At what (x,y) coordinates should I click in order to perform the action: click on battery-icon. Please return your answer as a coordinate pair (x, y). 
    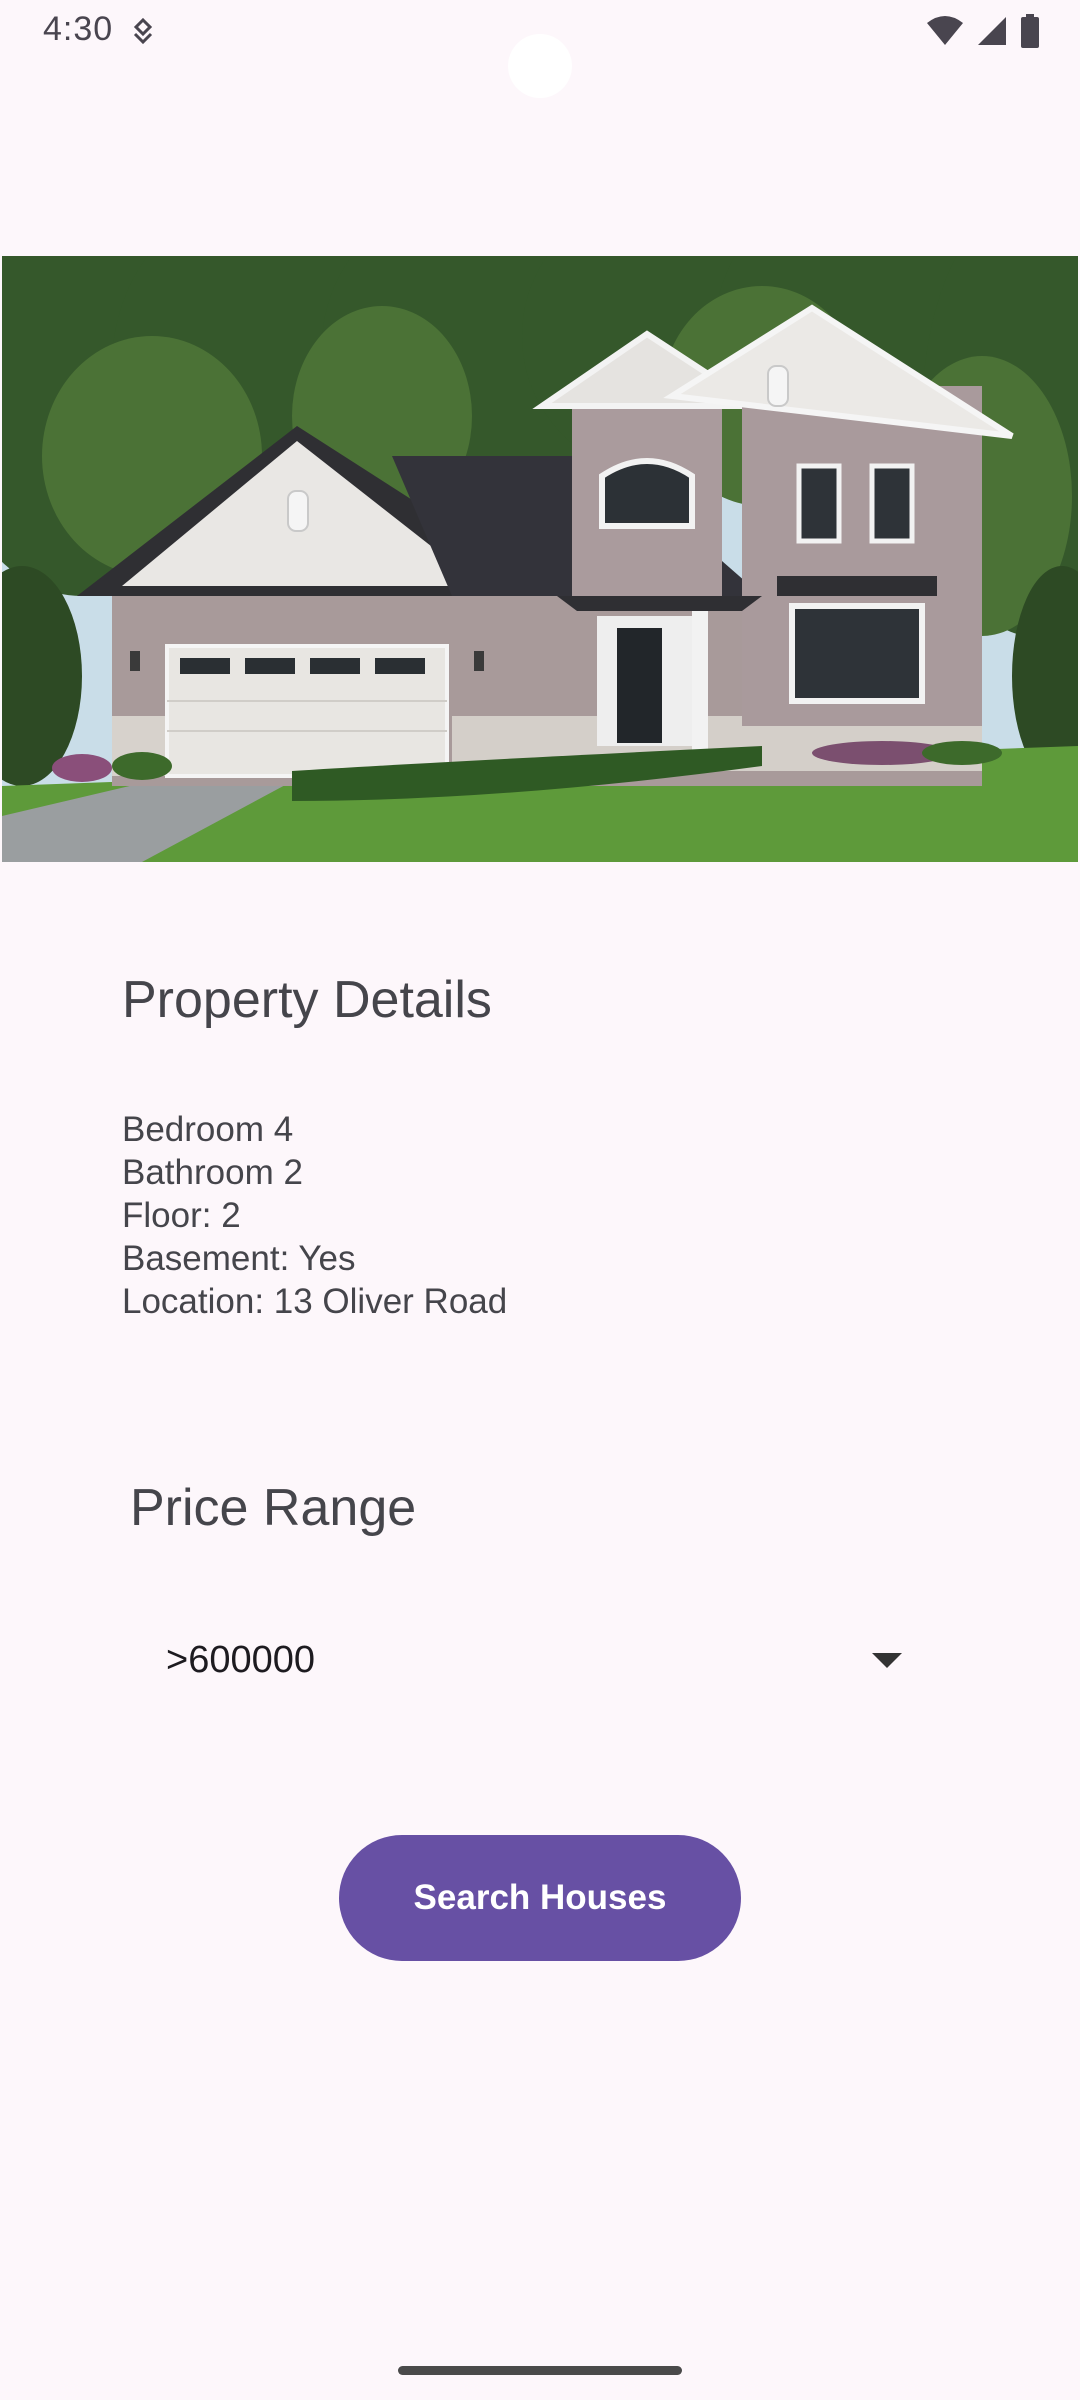
    Looking at the image, I should click on (1030, 31).